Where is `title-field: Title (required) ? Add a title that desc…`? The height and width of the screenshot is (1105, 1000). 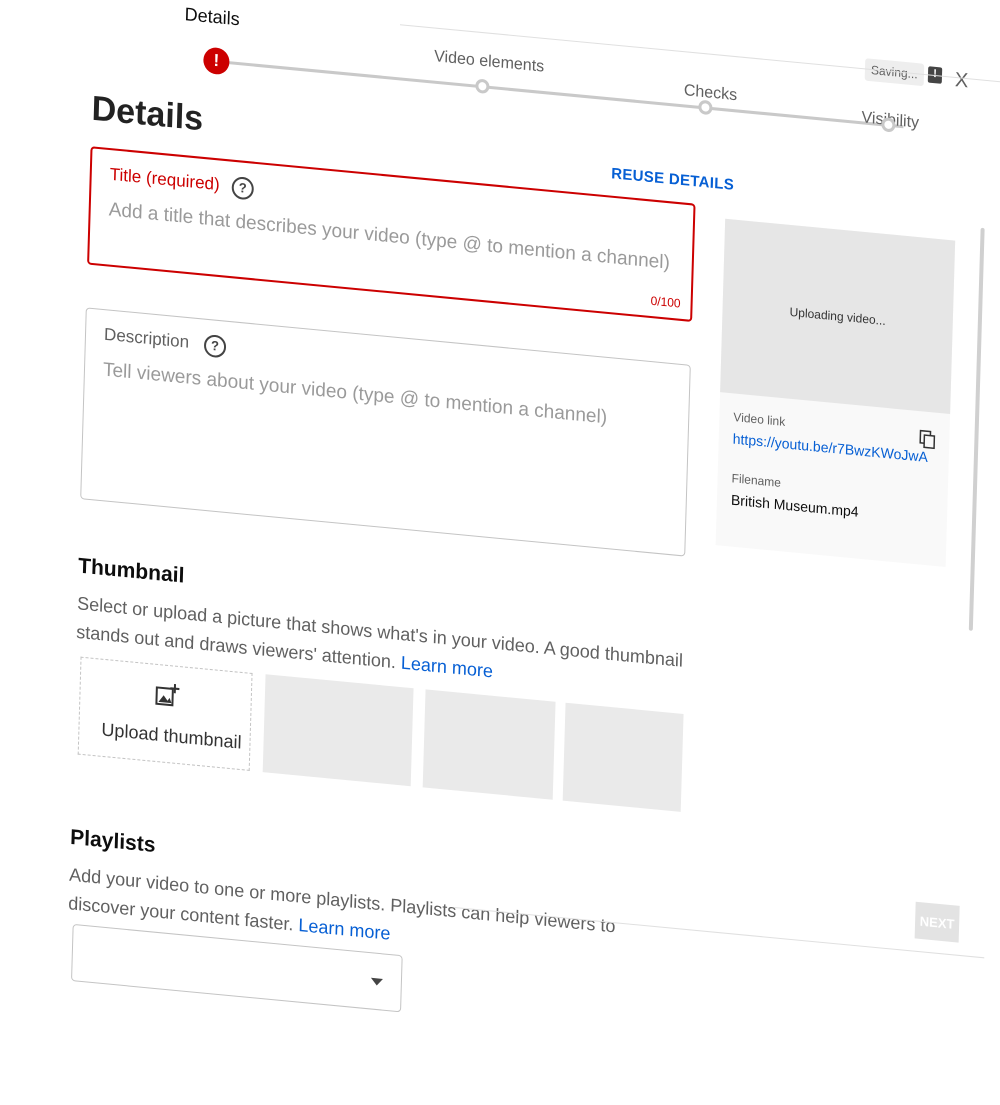 title-field: Title (required) ? Add a title that desc… is located at coordinates (391, 234).